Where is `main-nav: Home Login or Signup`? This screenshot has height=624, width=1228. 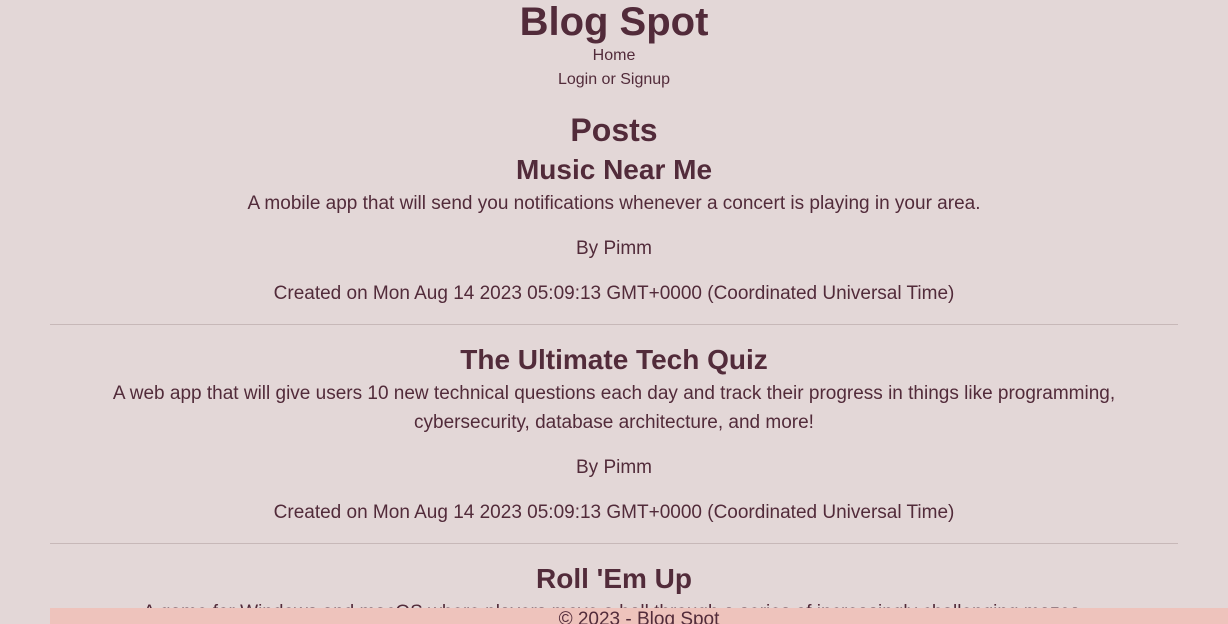
main-nav: Home Login or Signup is located at coordinates (614, 68).